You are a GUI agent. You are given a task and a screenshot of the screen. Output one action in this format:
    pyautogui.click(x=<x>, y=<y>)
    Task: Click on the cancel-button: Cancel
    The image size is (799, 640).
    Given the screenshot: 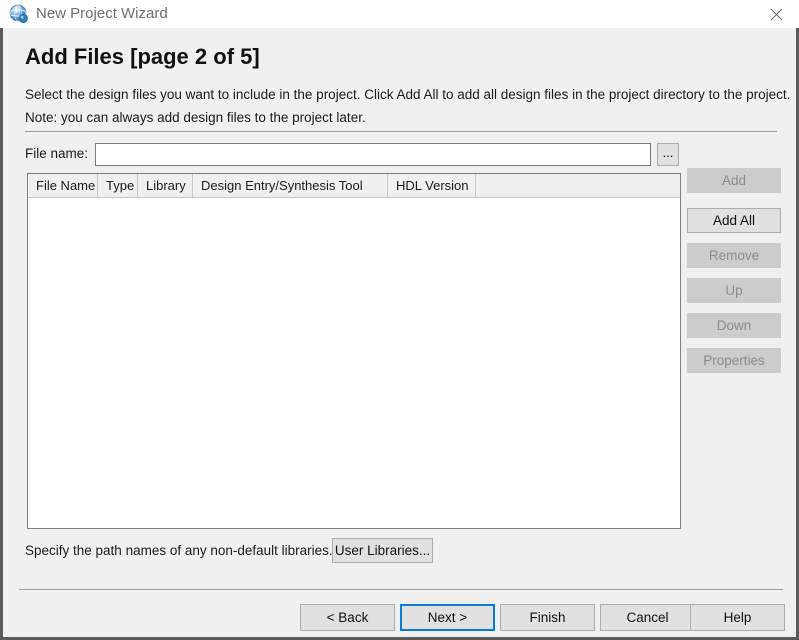 What is the action you would take?
    pyautogui.click(x=647, y=617)
    